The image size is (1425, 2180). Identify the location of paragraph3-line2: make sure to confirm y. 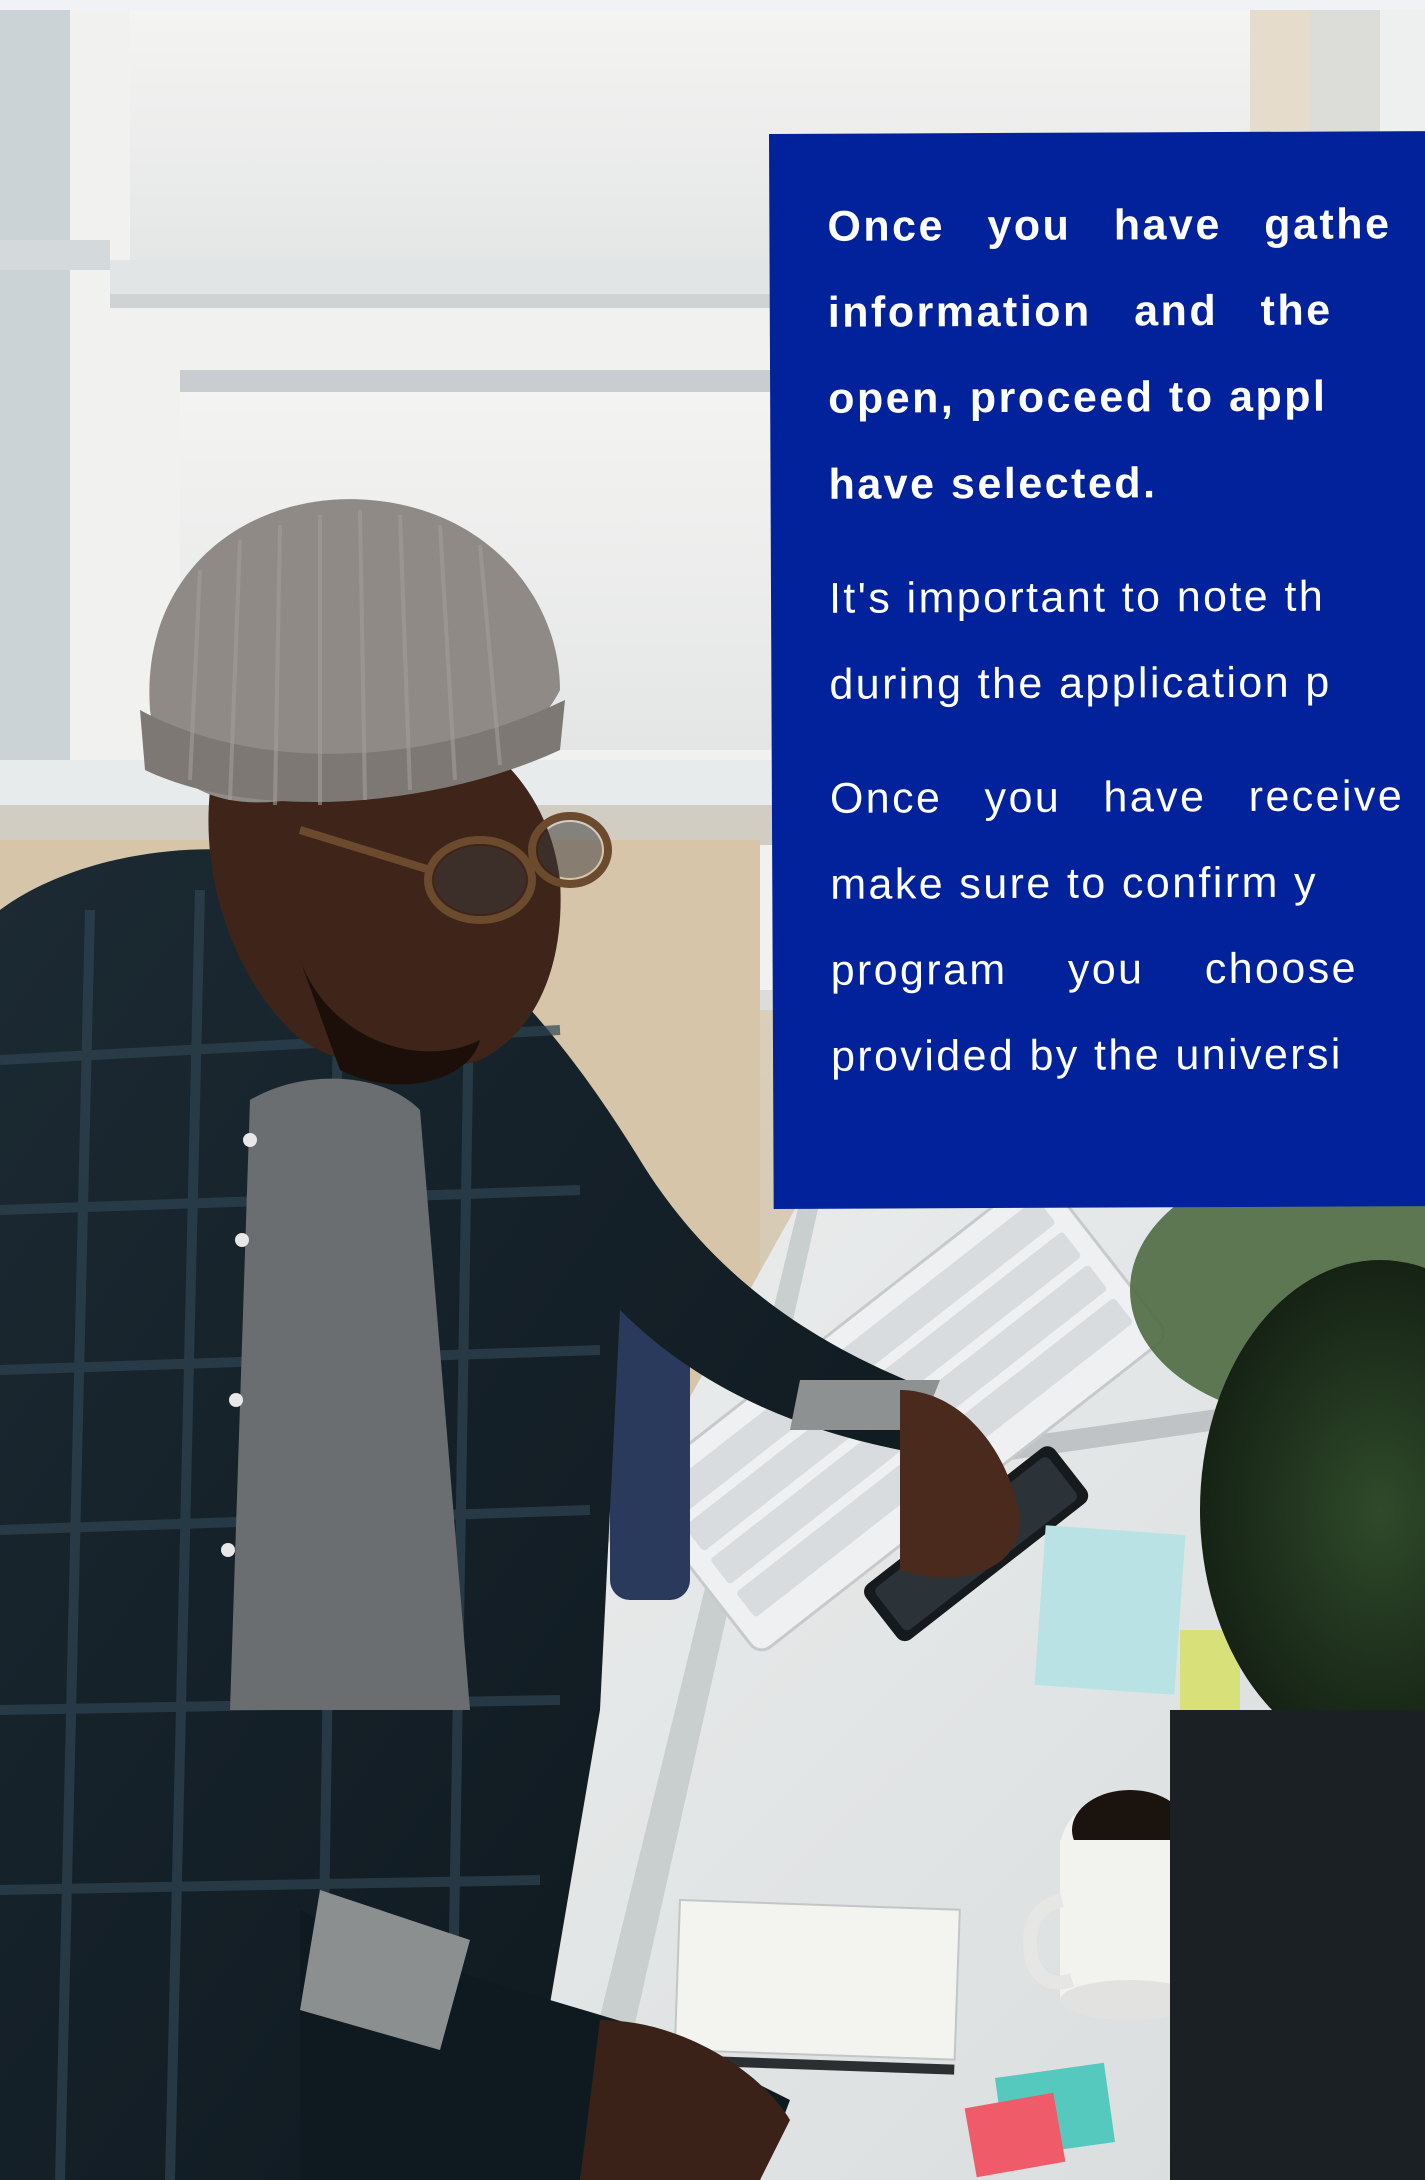
(1074, 883).